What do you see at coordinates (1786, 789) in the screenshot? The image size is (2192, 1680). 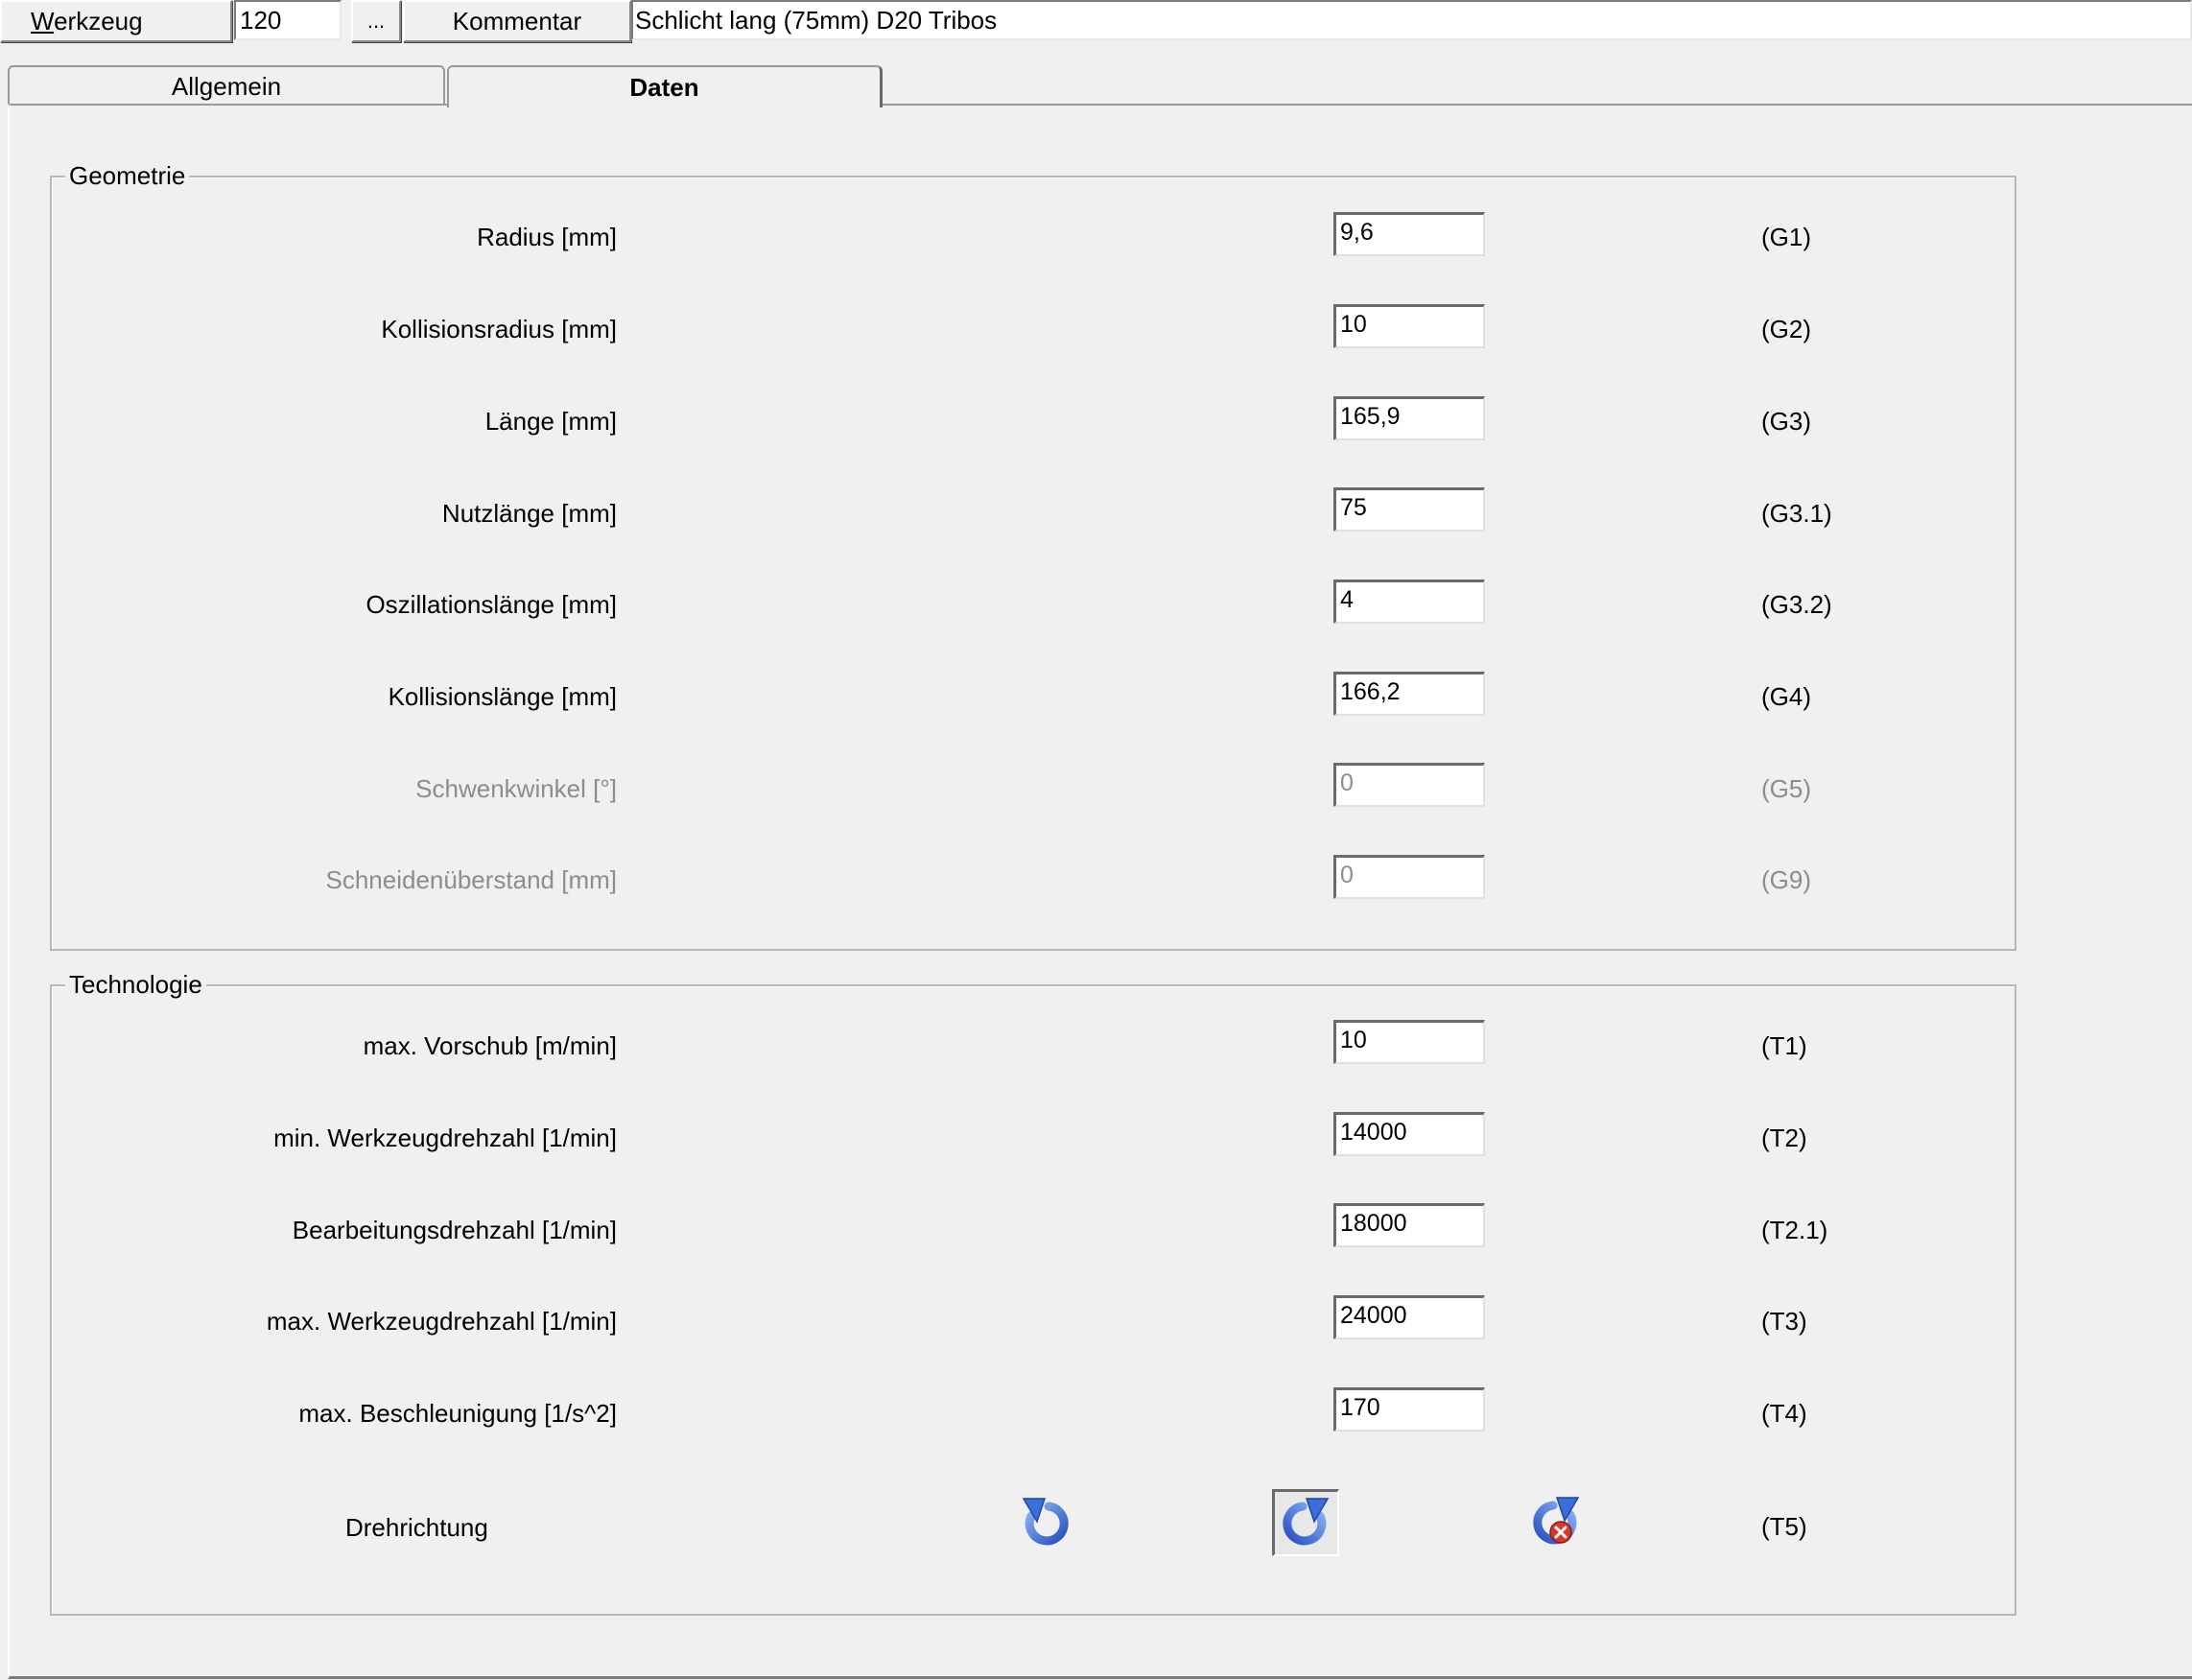 I see `schwenkwinkel-code: (G5)` at bounding box center [1786, 789].